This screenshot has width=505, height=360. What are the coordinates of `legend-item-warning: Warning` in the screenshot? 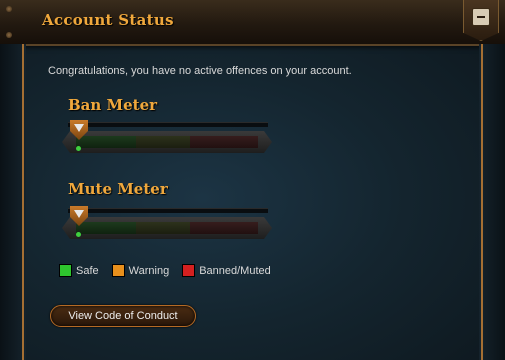 It's located at (140, 270).